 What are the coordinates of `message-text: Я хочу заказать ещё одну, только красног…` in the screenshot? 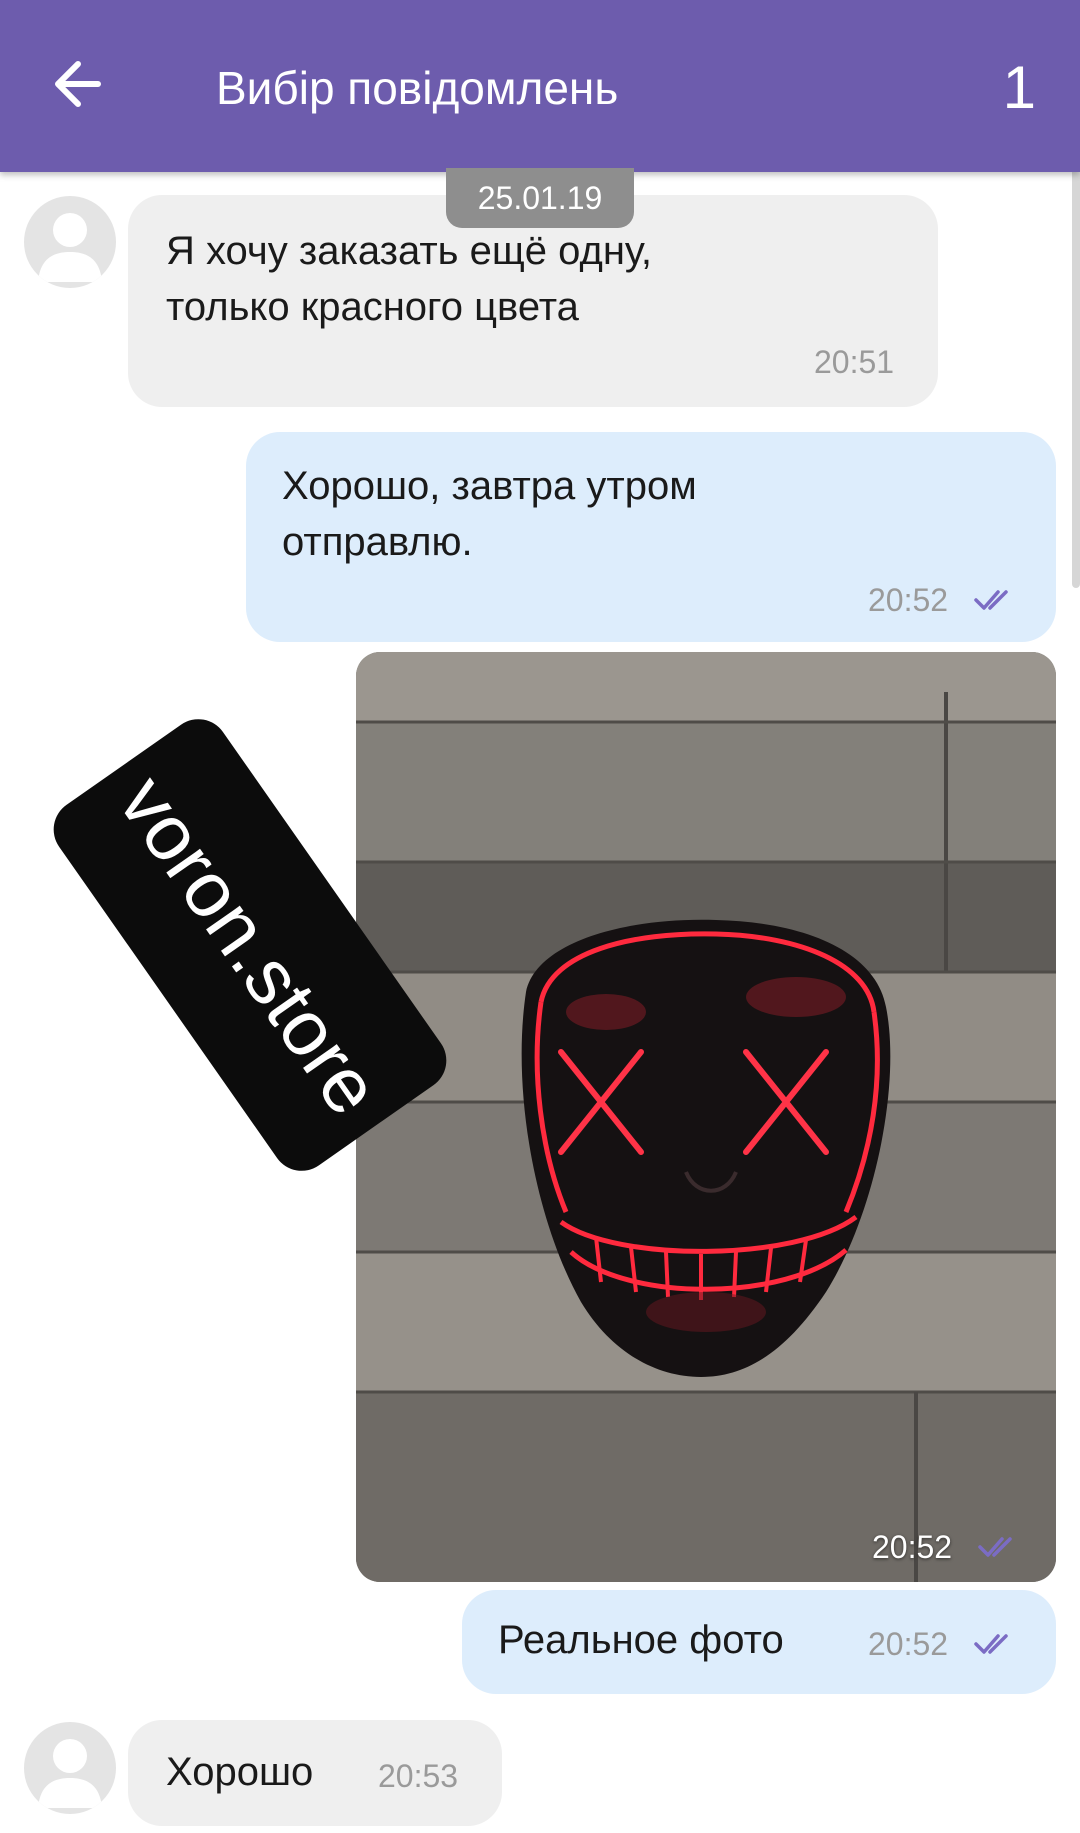 It's located at (409, 279).